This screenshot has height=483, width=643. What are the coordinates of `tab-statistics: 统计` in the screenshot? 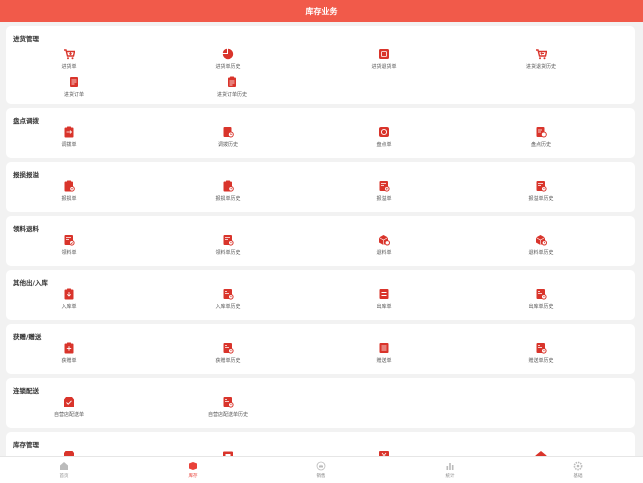 It's located at (450, 470).